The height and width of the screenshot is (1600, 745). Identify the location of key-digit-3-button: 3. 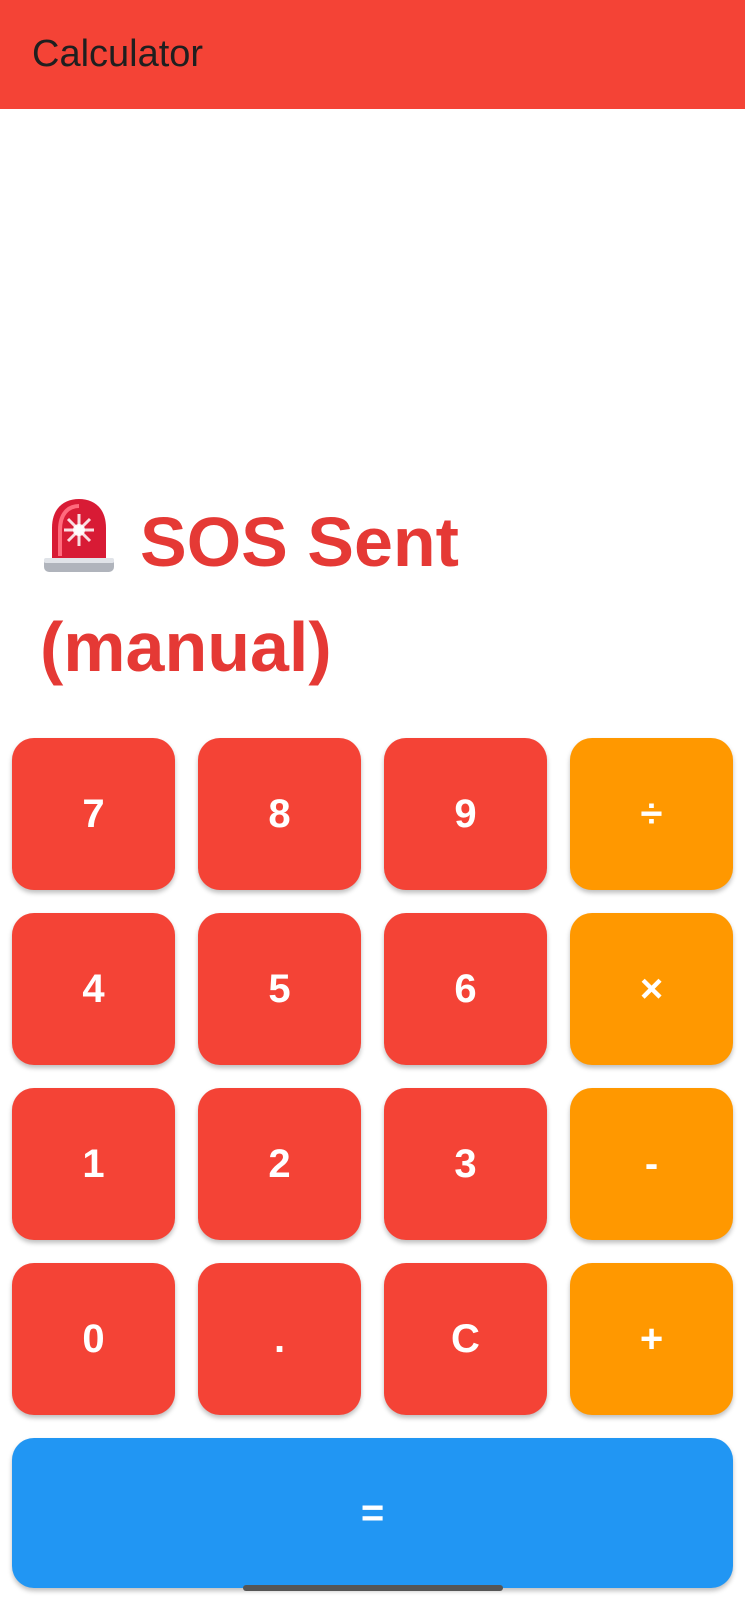
(465, 1164).